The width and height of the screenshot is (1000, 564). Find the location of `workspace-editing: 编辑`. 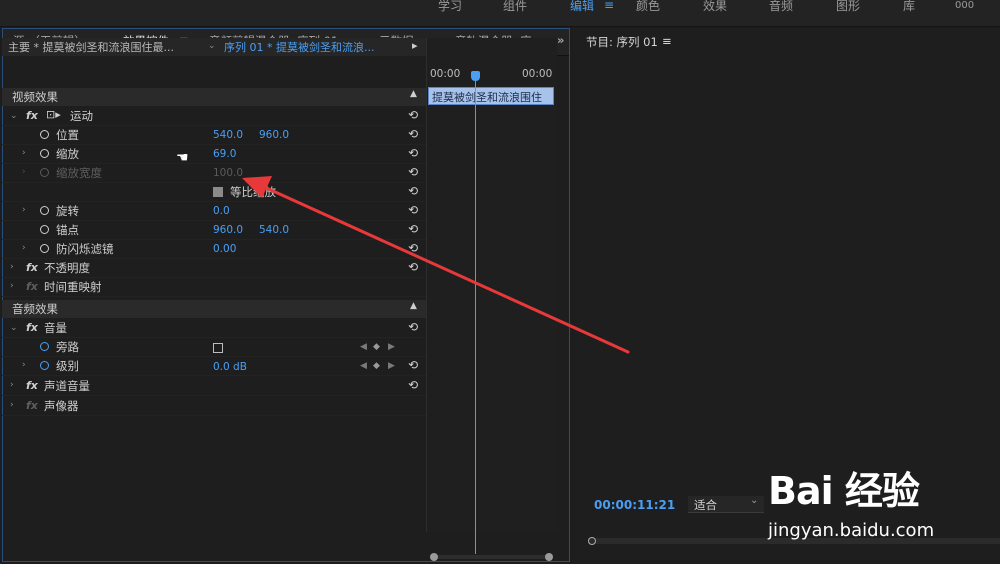

workspace-editing: 编辑 is located at coordinates (582, 10).